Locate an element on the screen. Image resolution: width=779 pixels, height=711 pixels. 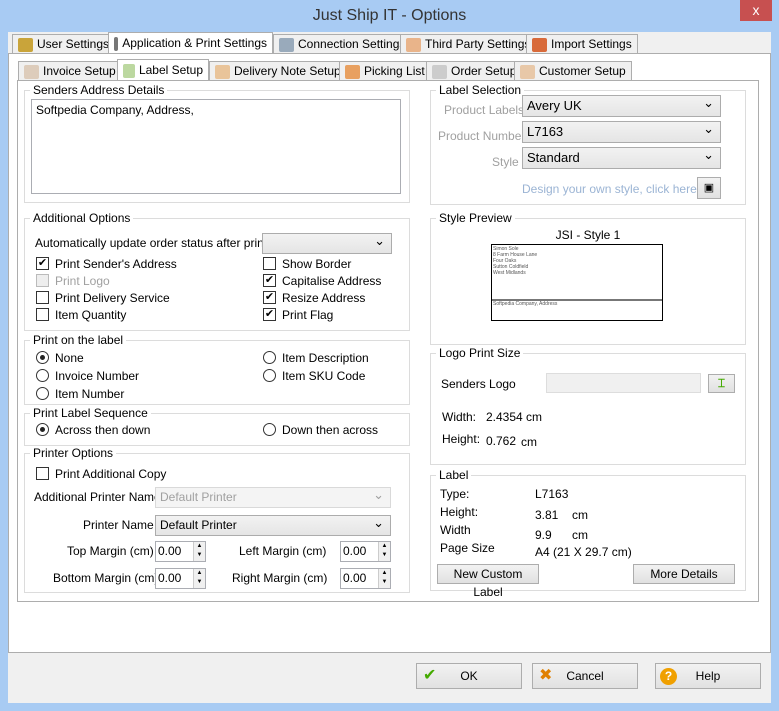
group-label: Label is located at coordinates (454, 475).